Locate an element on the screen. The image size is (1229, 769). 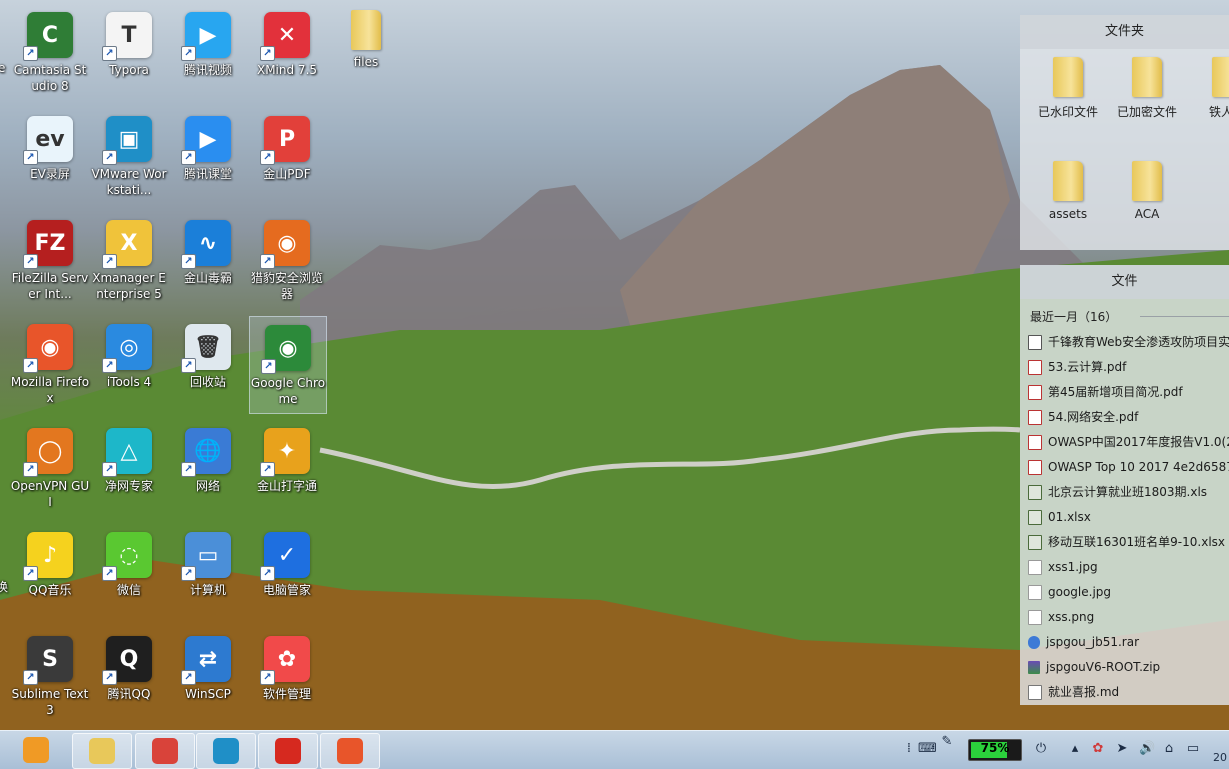
recent-file-item: 千锋教育Web安全渗透攻防项目实 is located at coordinates (1124, 342).